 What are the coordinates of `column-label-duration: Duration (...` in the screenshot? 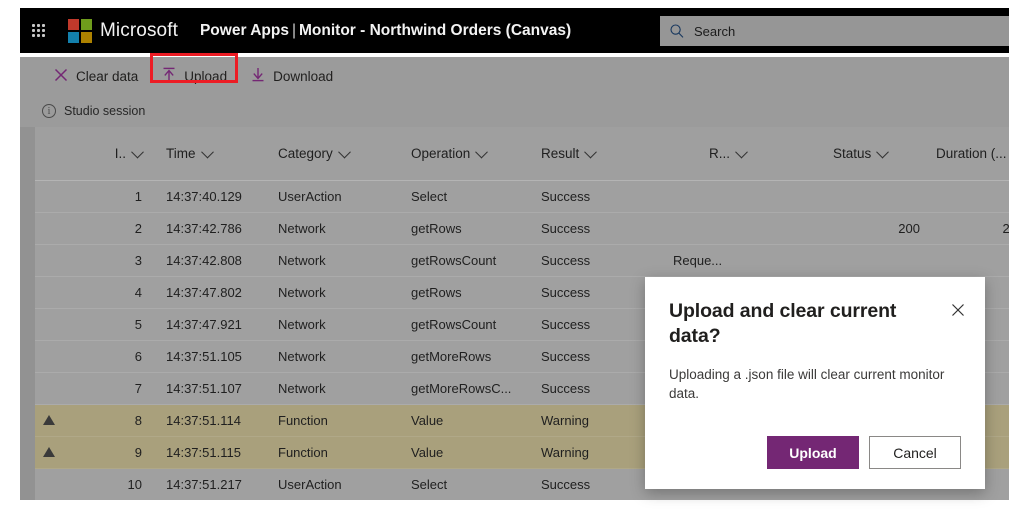 It's located at (971, 153).